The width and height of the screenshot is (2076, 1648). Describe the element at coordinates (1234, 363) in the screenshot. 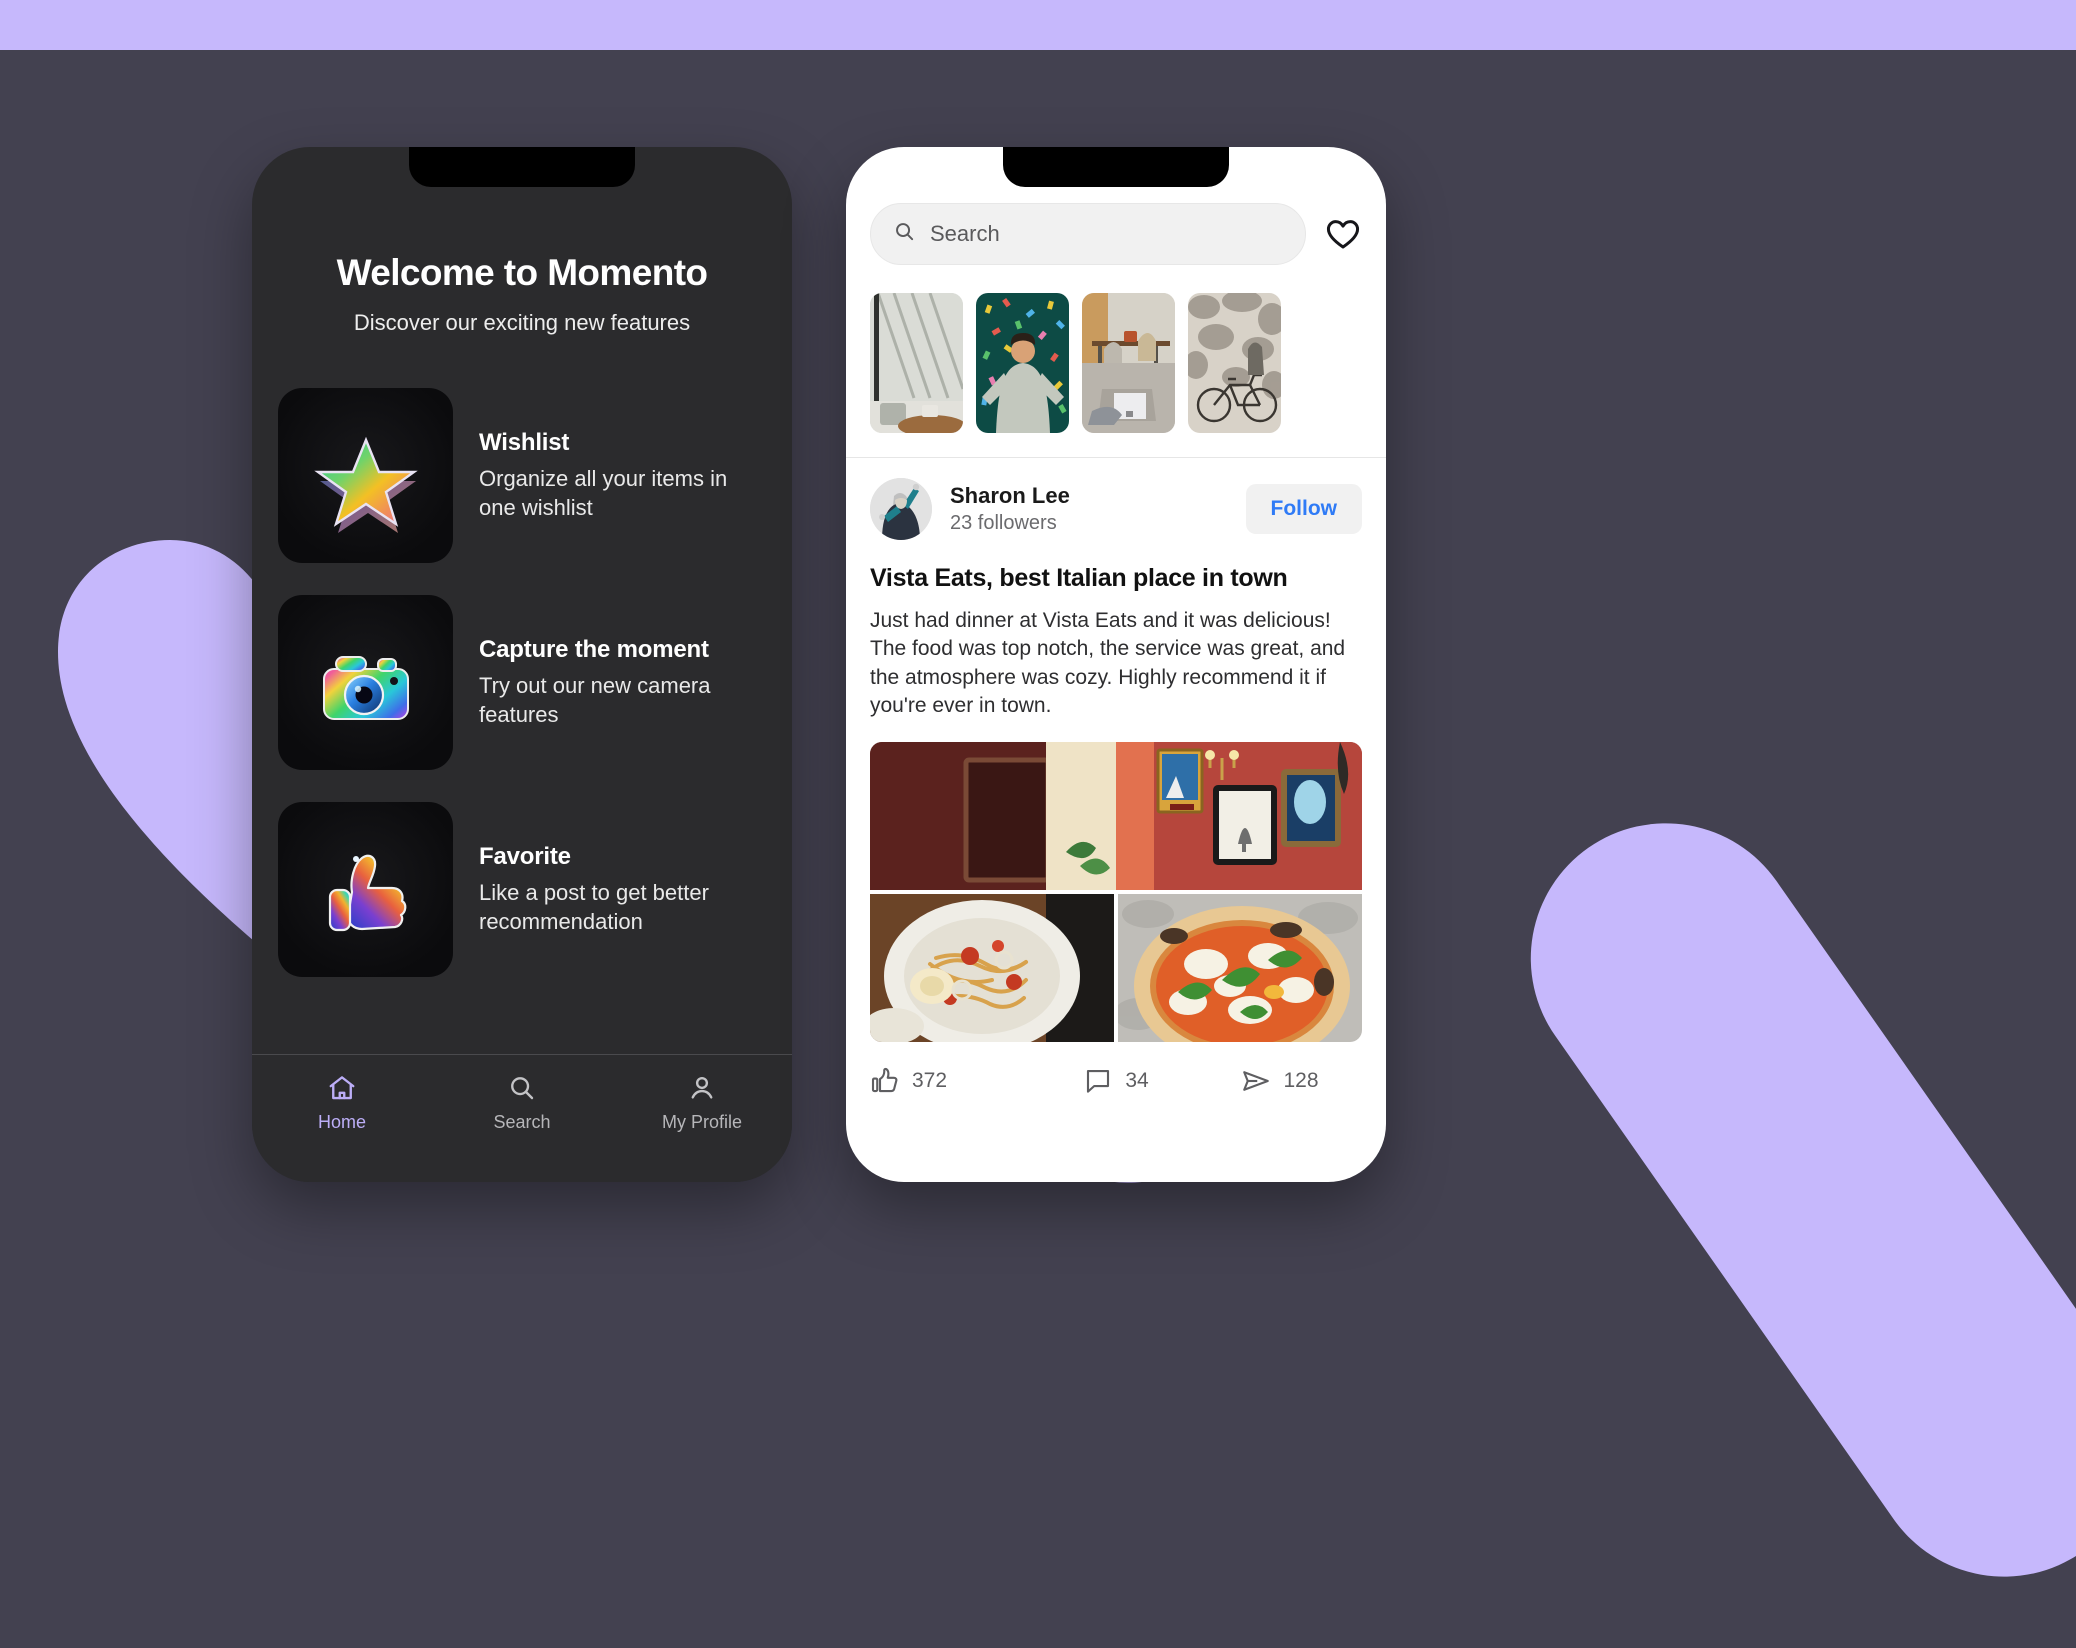

I see `story-bicycle-wall` at that location.